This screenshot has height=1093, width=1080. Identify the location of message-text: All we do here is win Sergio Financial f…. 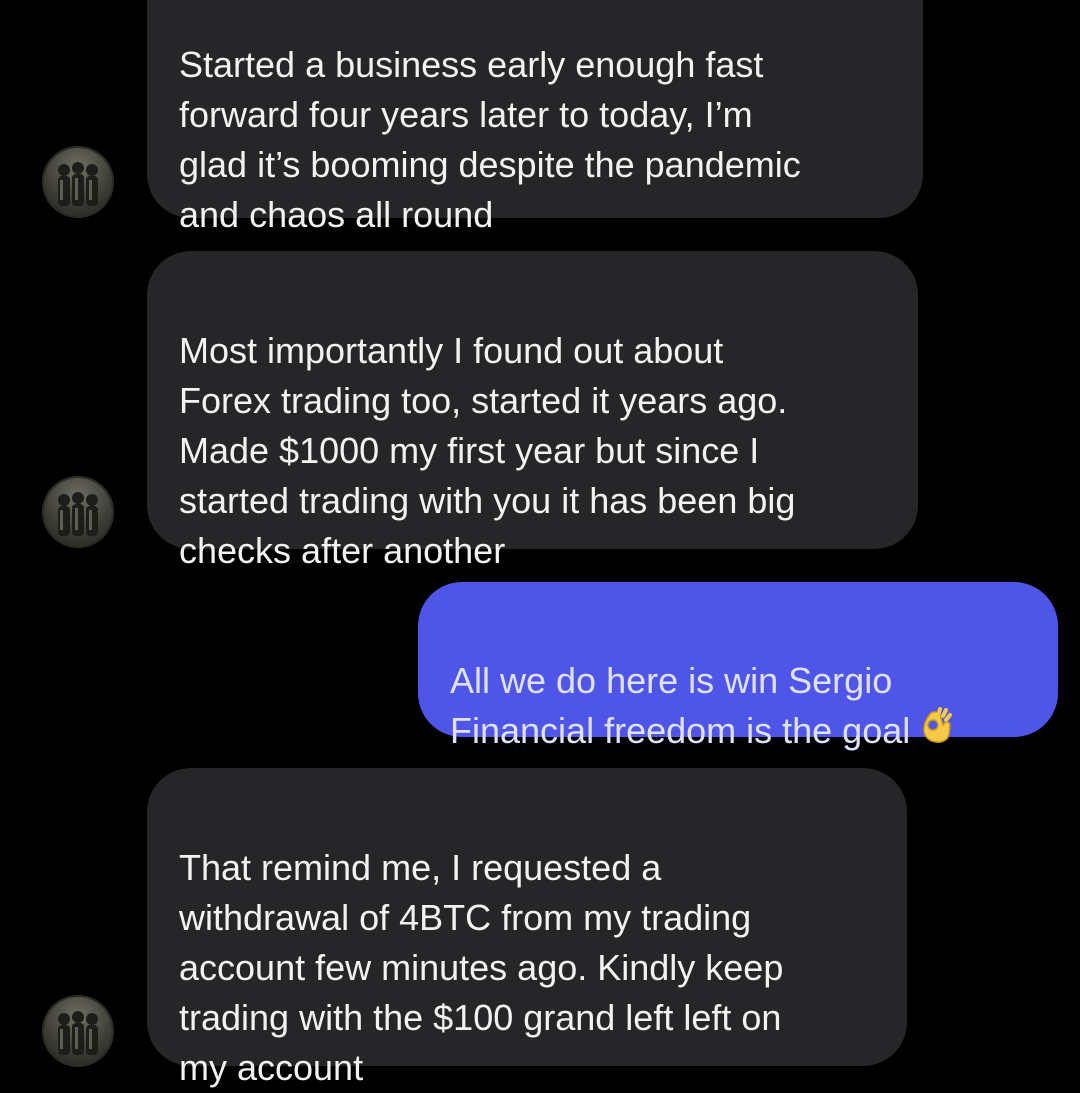
(680, 705).